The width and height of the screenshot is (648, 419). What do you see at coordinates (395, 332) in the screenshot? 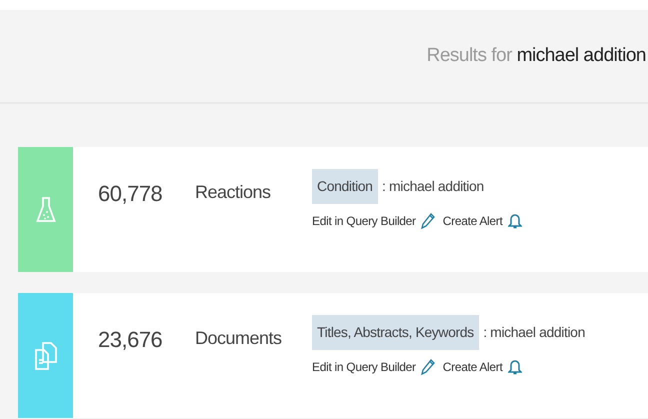
I see `search-field-tag: Titles, Abstracts, Keywords` at bounding box center [395, 332].